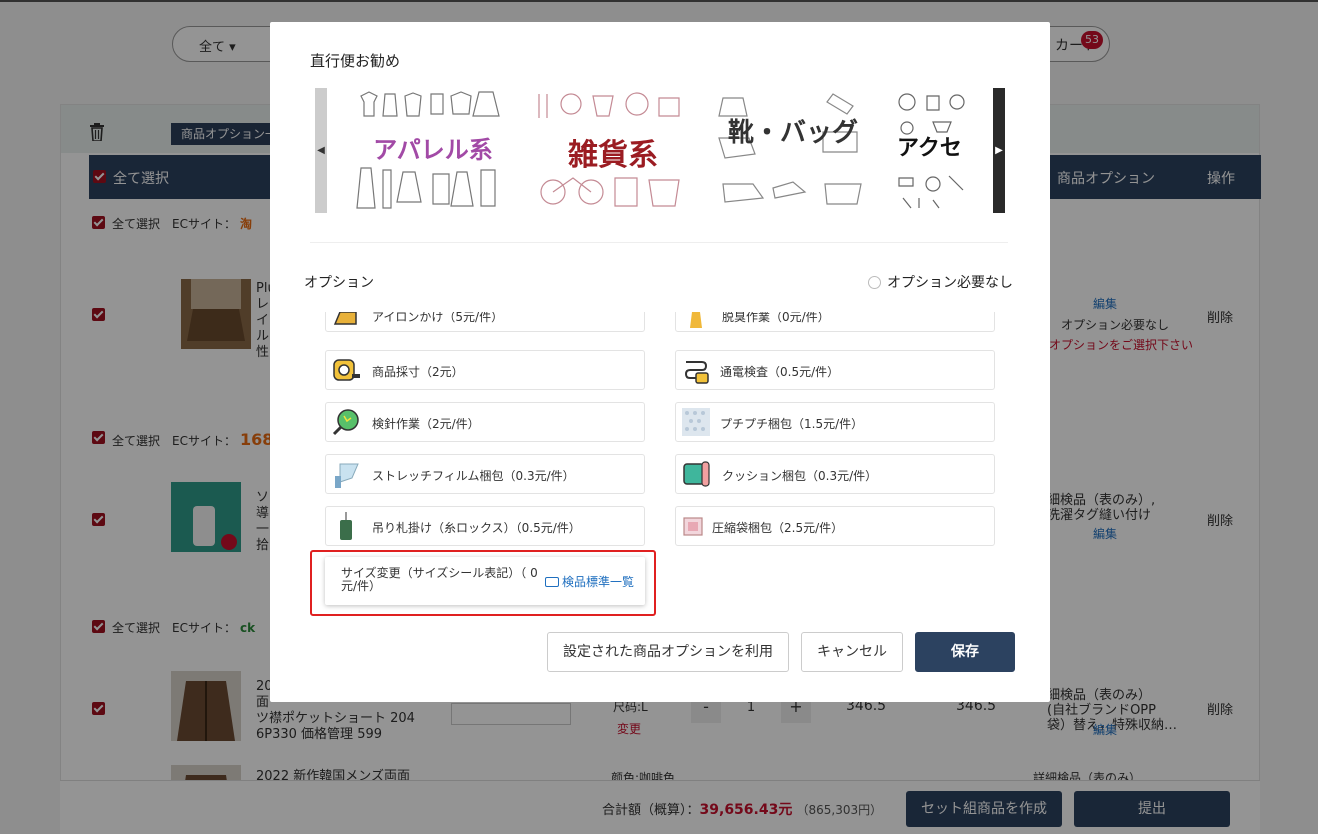 The image size is (1318, 834). I want to click on no-option-radio: オプション必要なし, so click(940, 282).